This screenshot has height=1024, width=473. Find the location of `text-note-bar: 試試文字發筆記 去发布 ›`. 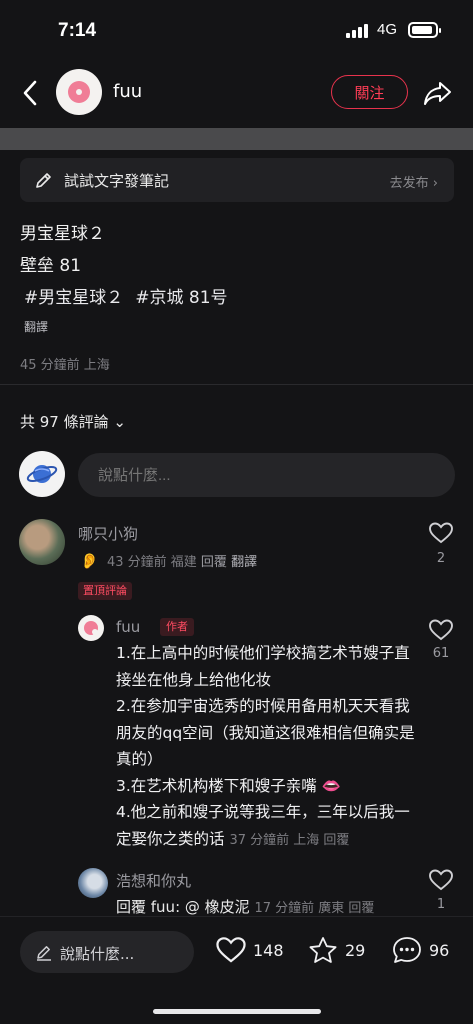

text-note-bar: 試試文字發筆記 去发布 › is located at coordinates (237, 180).